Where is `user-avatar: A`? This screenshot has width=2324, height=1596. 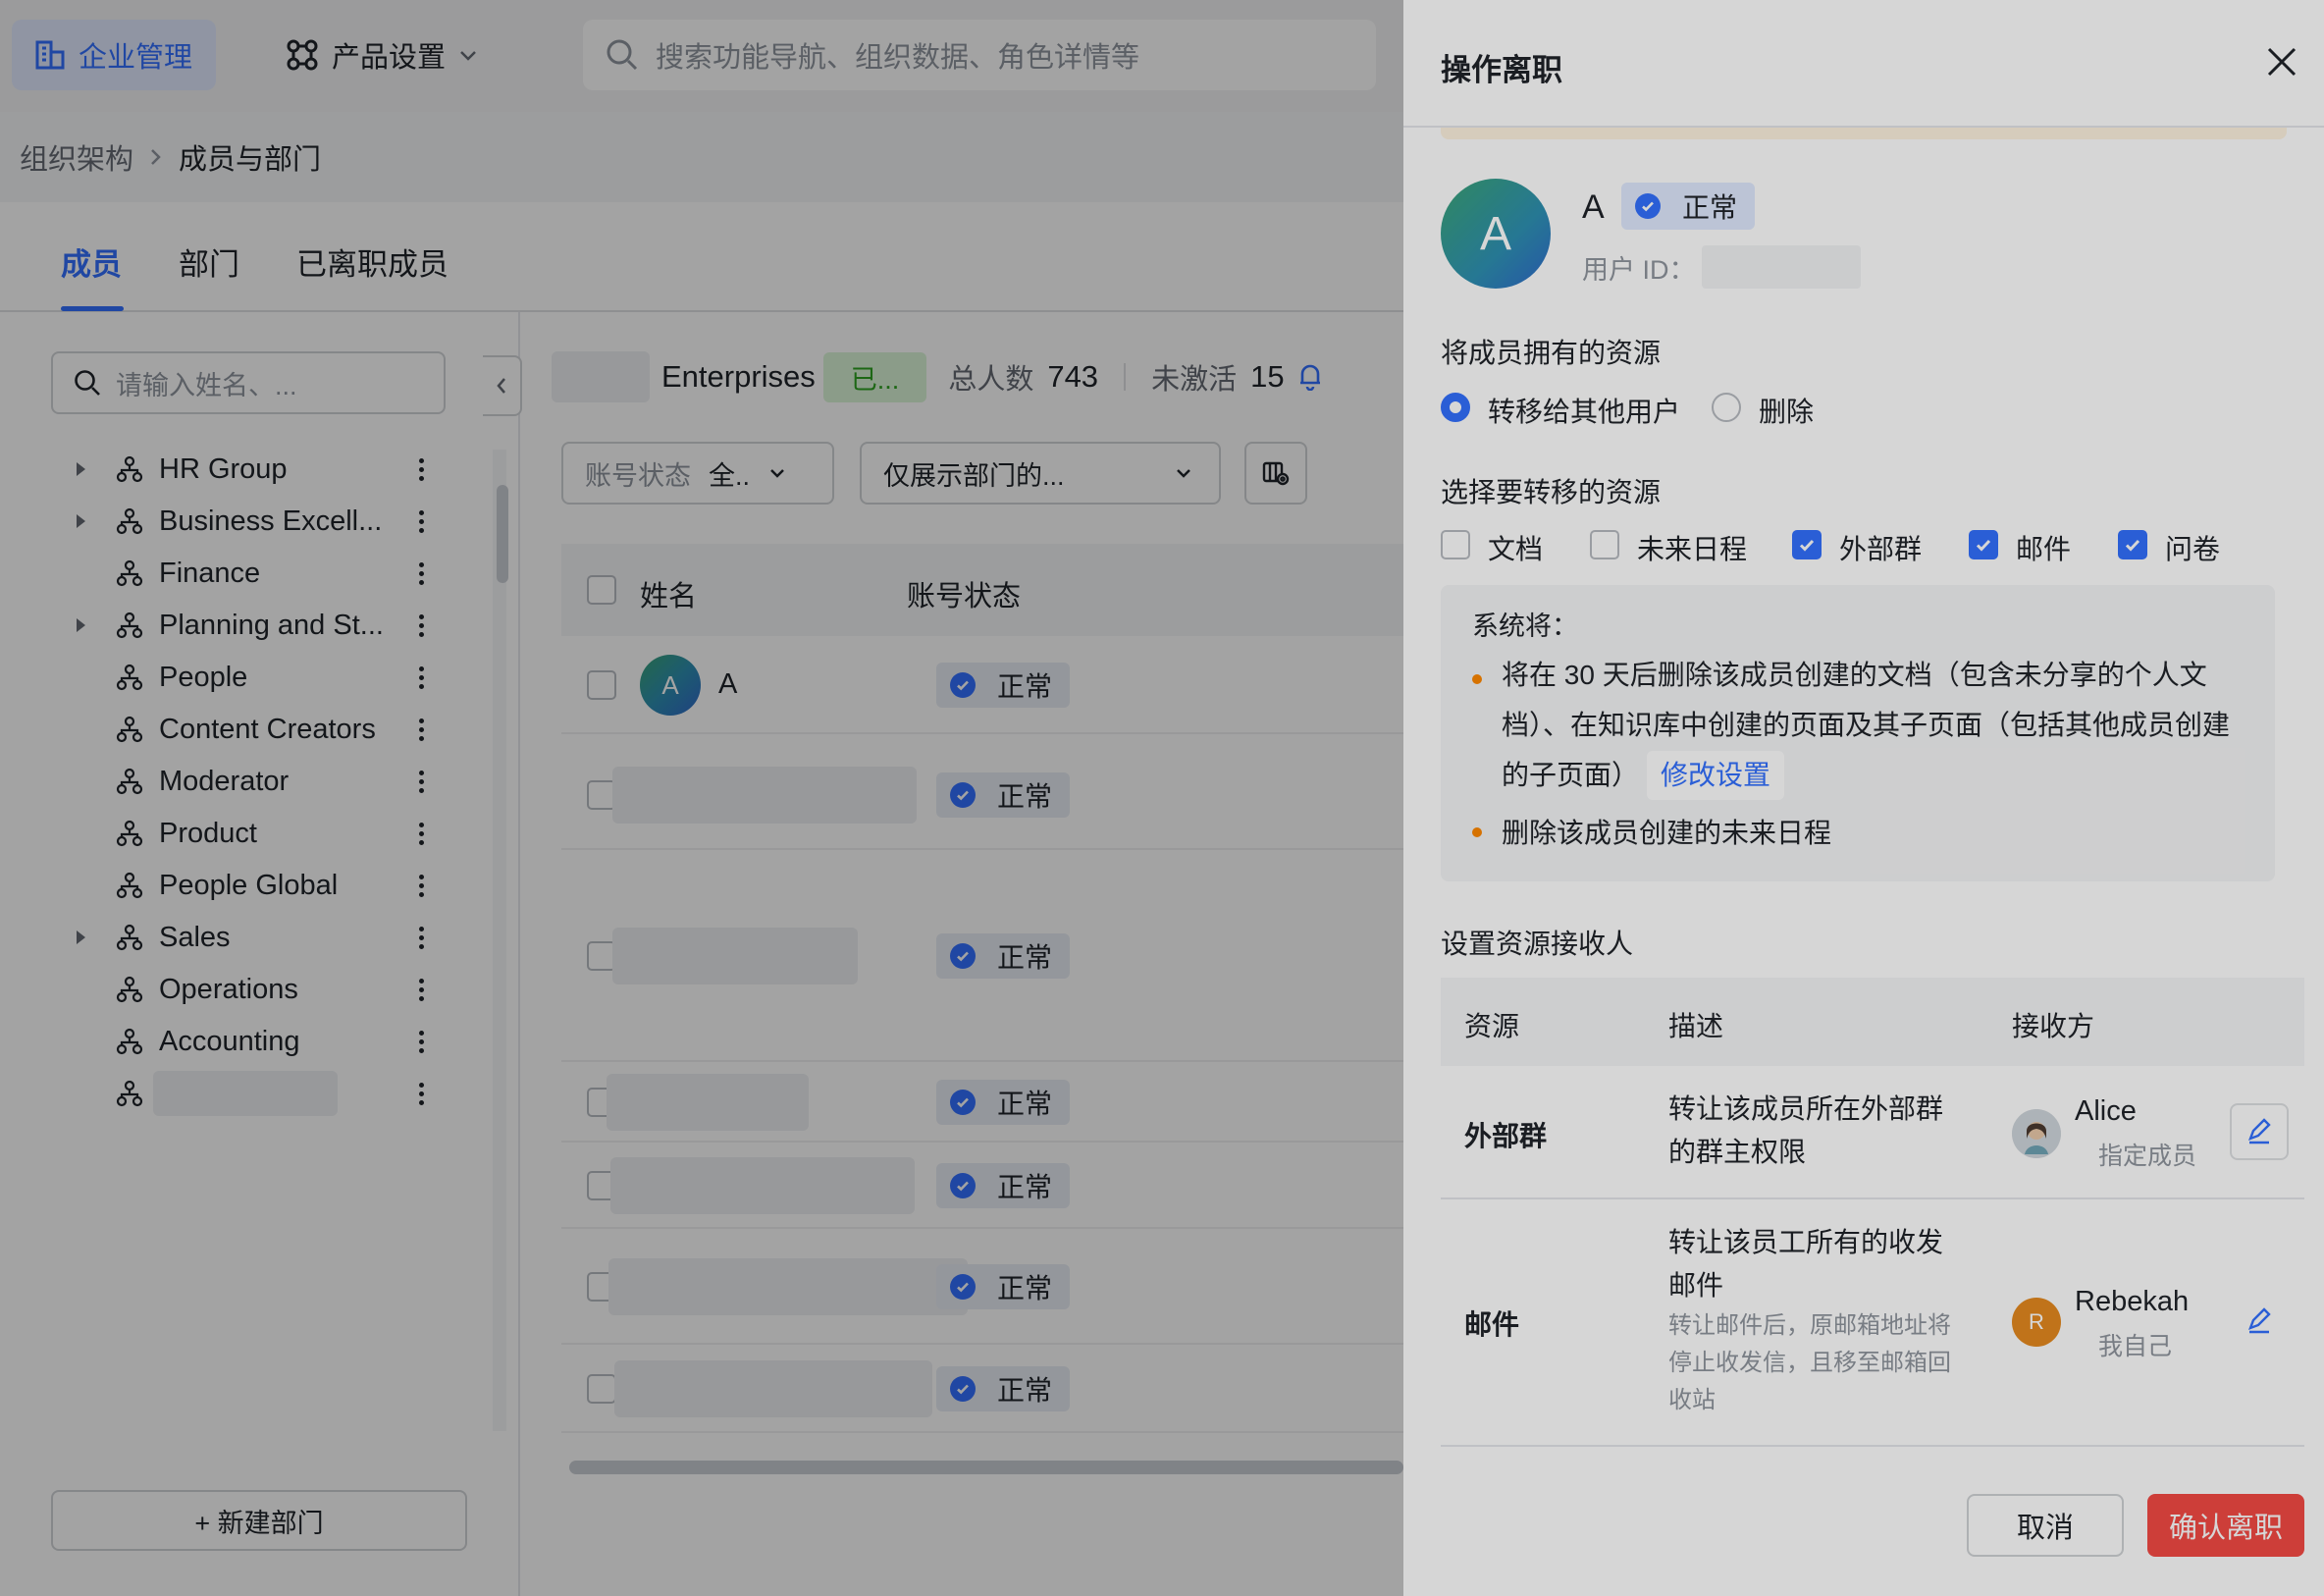
user-avatar: A is located at coordinates (1496, 234).